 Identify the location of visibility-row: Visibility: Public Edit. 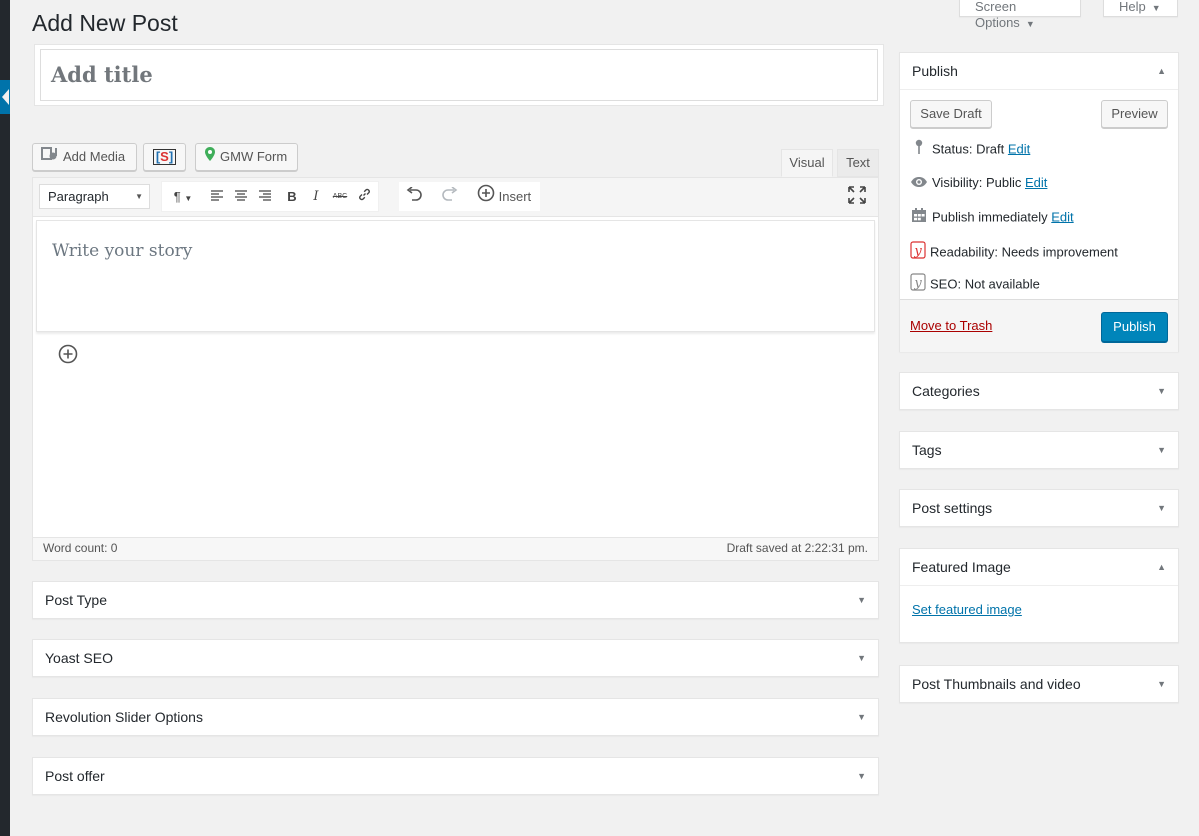
(978, 183).